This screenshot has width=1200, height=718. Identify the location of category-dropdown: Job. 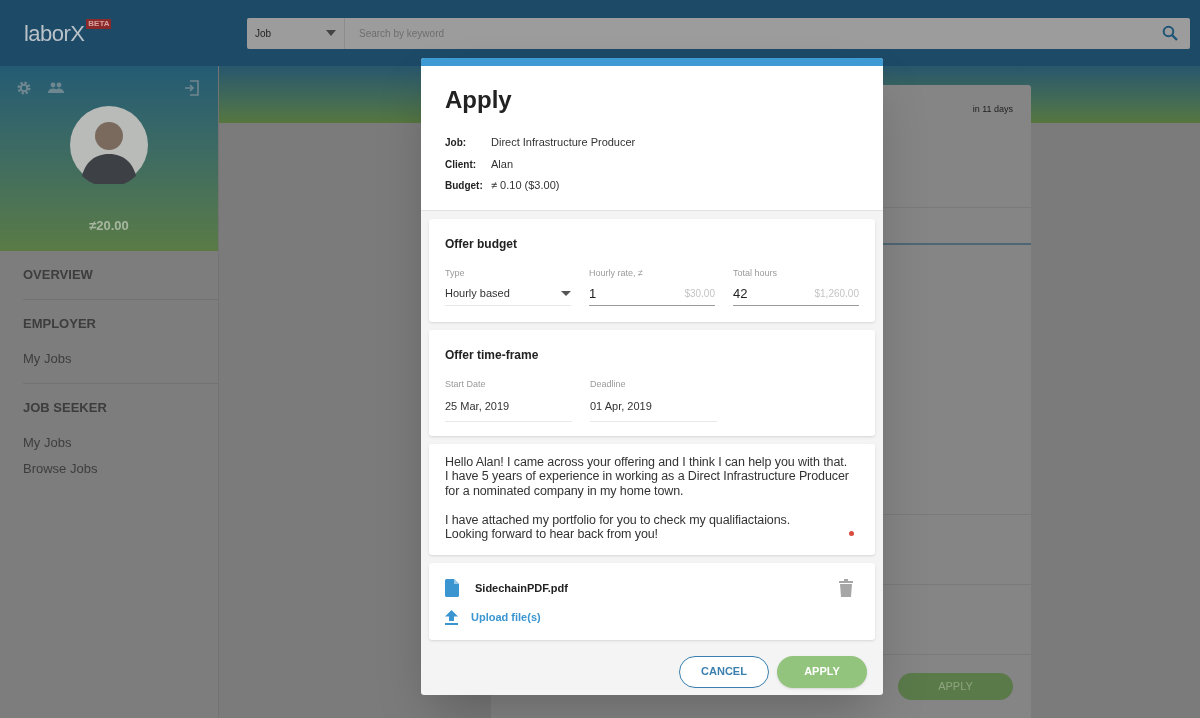
(296, 33).